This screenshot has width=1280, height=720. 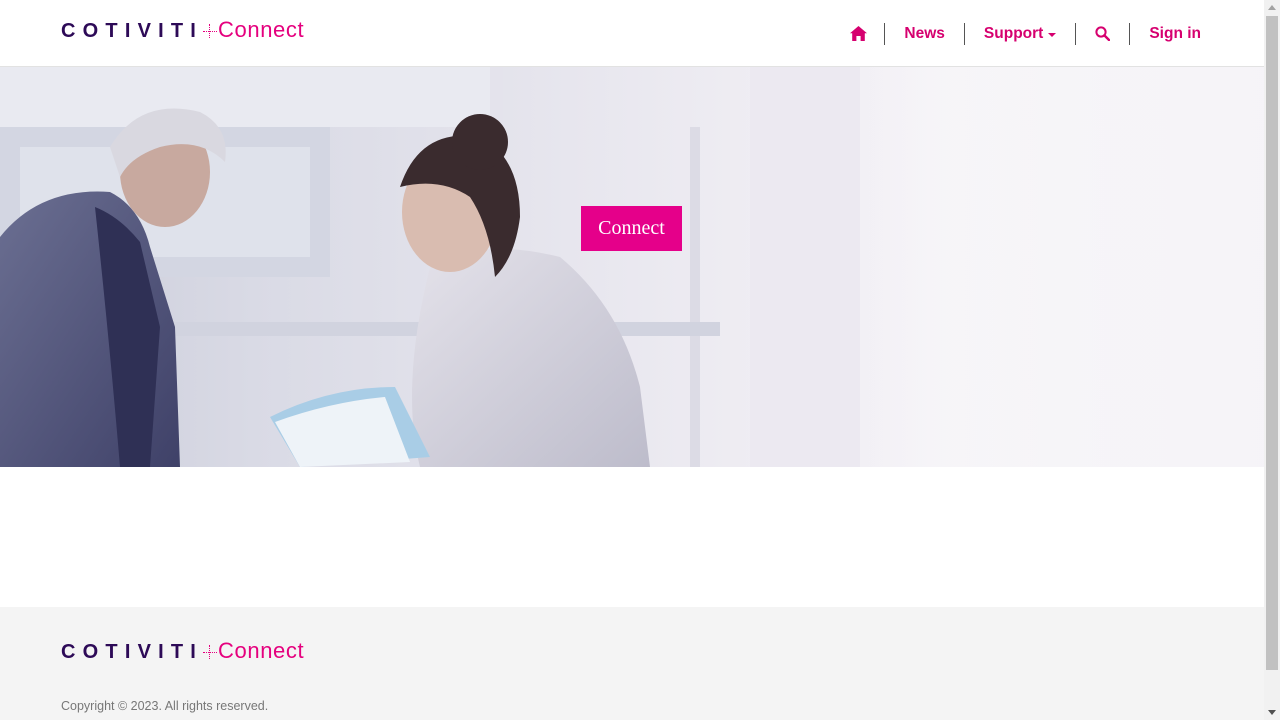 What do you see at coordinates (1272, 343) in the screenshot?
I see `scrollbar-thumb` at bounding box center [1272, 343].